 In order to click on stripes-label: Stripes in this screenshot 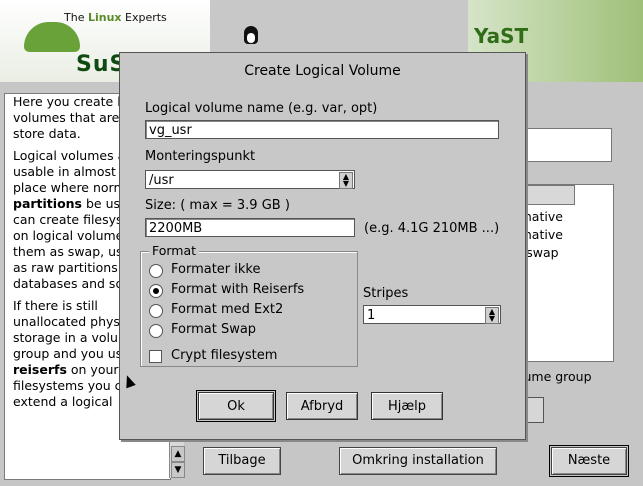, I will do `click(386, 293)`.